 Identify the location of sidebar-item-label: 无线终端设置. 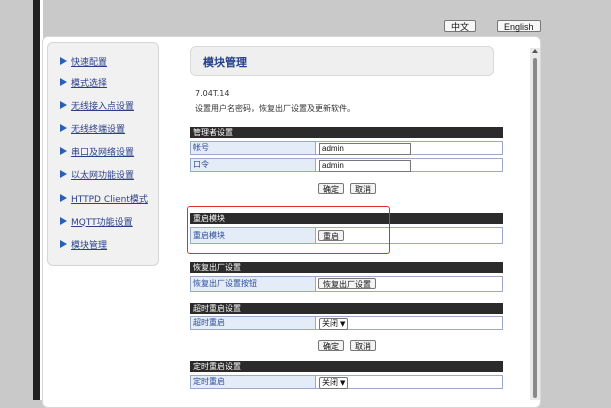
(98, 129).